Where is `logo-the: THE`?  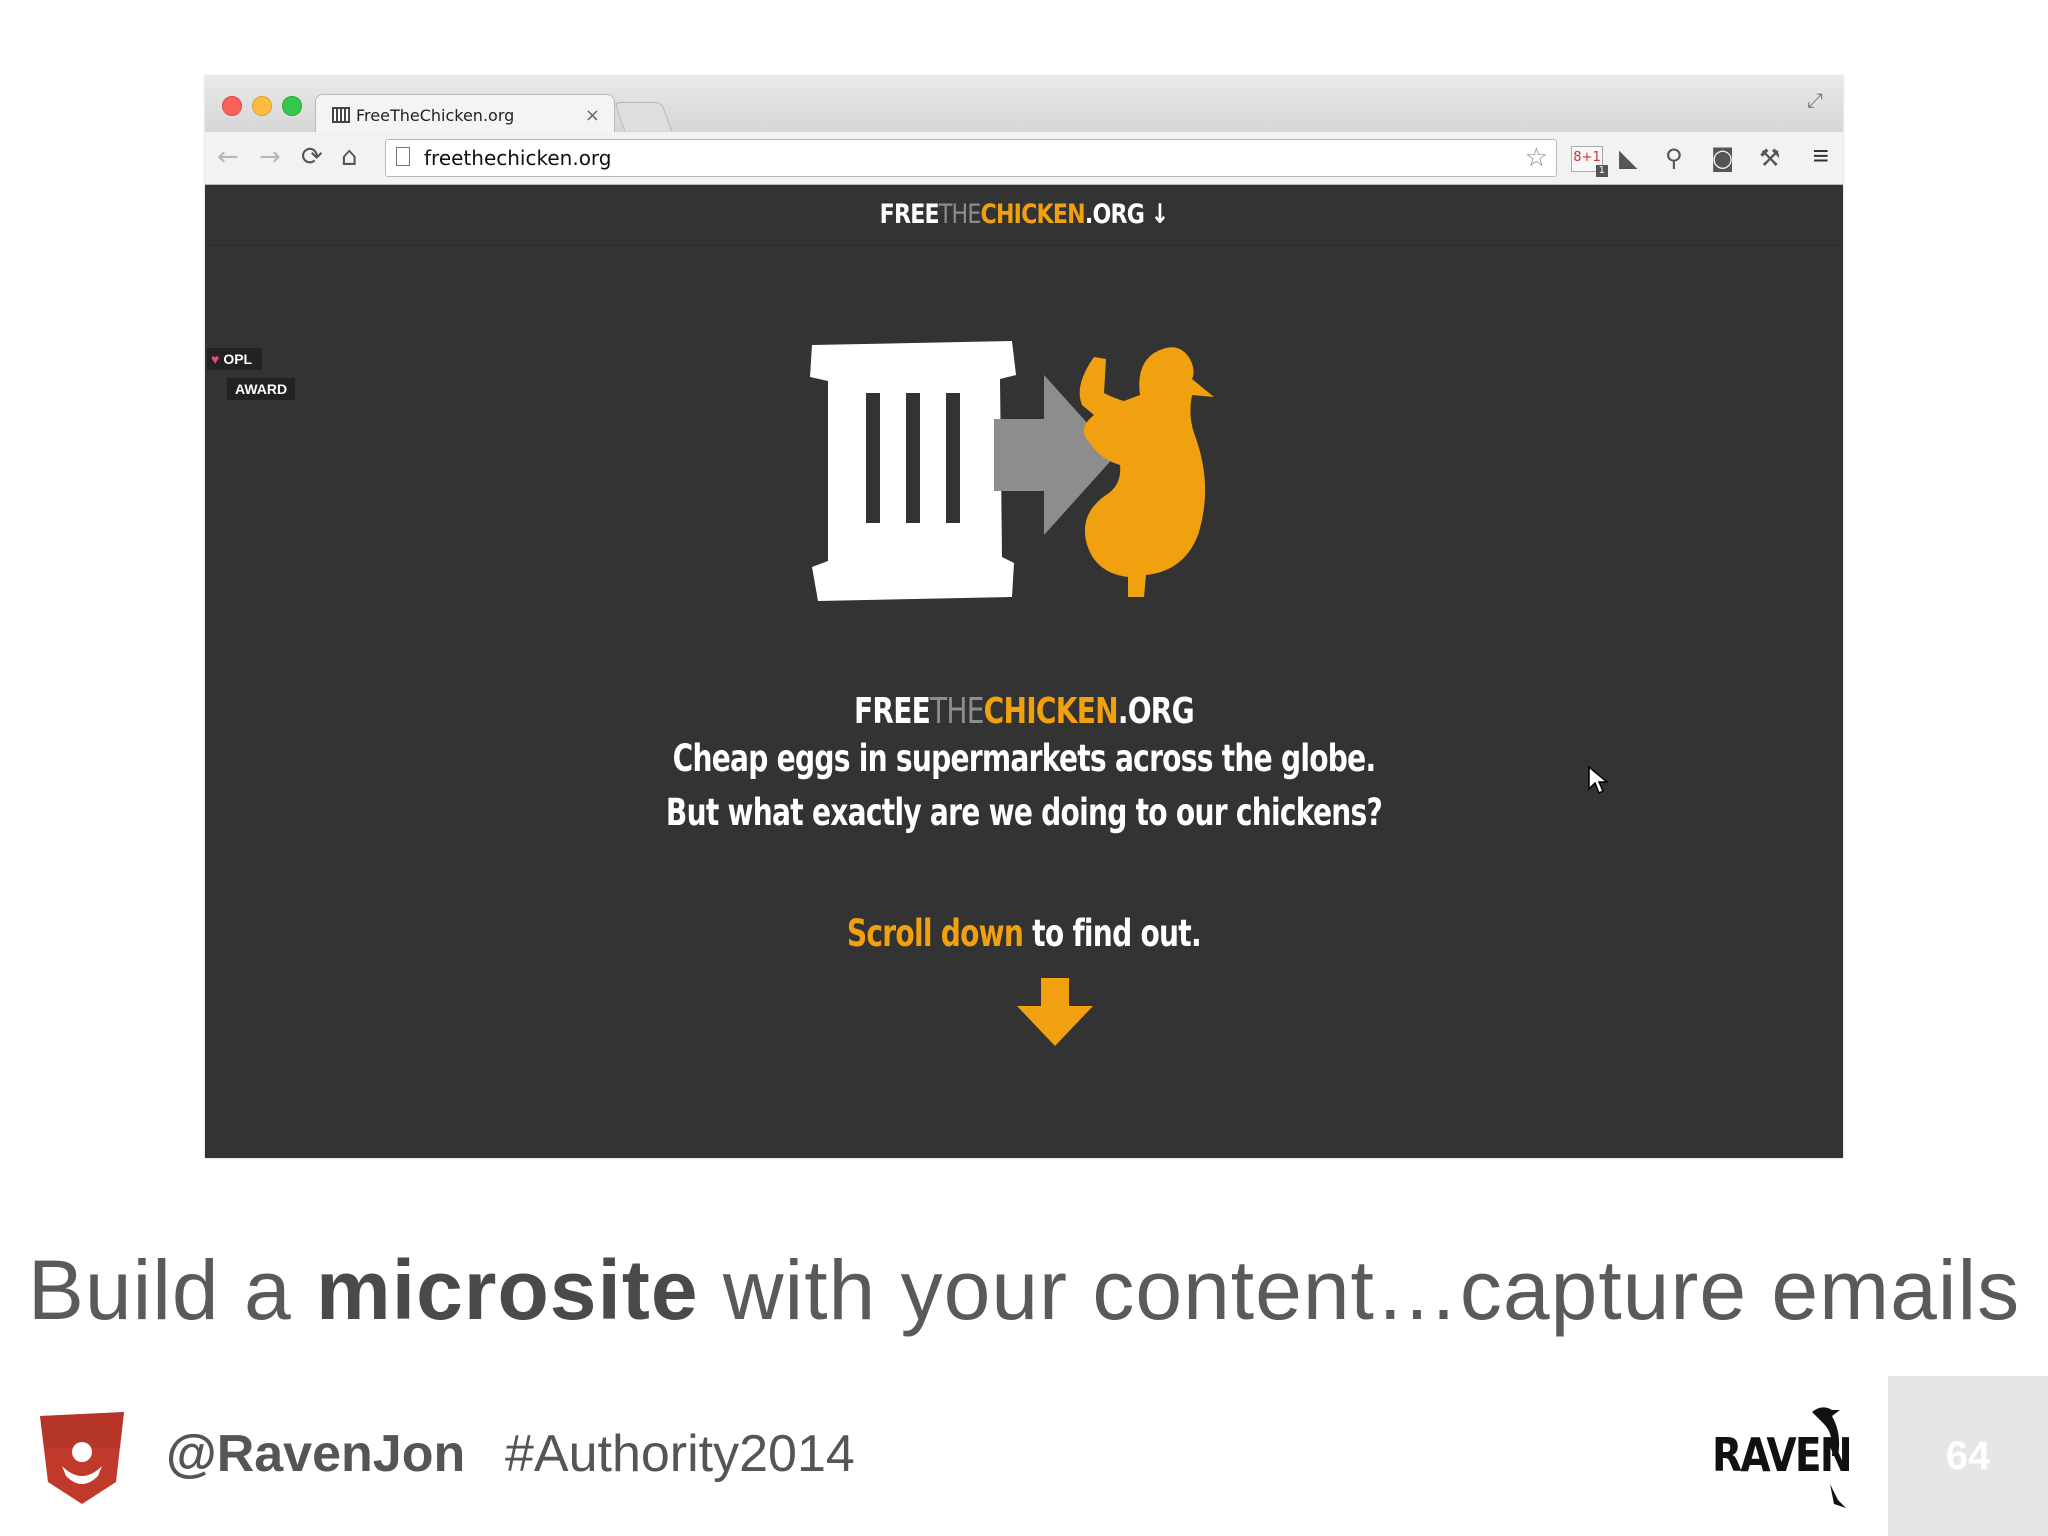 logo-the: THE is located at coordinates (960, 214).